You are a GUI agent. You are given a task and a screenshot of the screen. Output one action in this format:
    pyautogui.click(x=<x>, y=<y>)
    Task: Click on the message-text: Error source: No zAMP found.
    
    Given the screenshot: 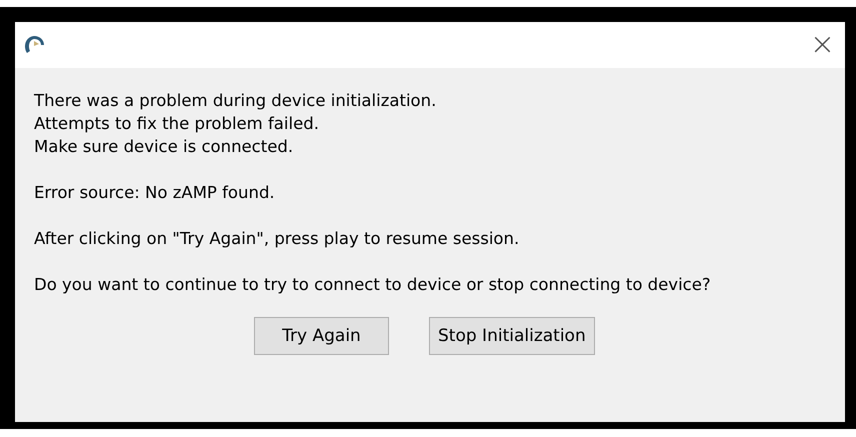 What is the action you would take?
    pyautogui.click(x=154, y=193)
    